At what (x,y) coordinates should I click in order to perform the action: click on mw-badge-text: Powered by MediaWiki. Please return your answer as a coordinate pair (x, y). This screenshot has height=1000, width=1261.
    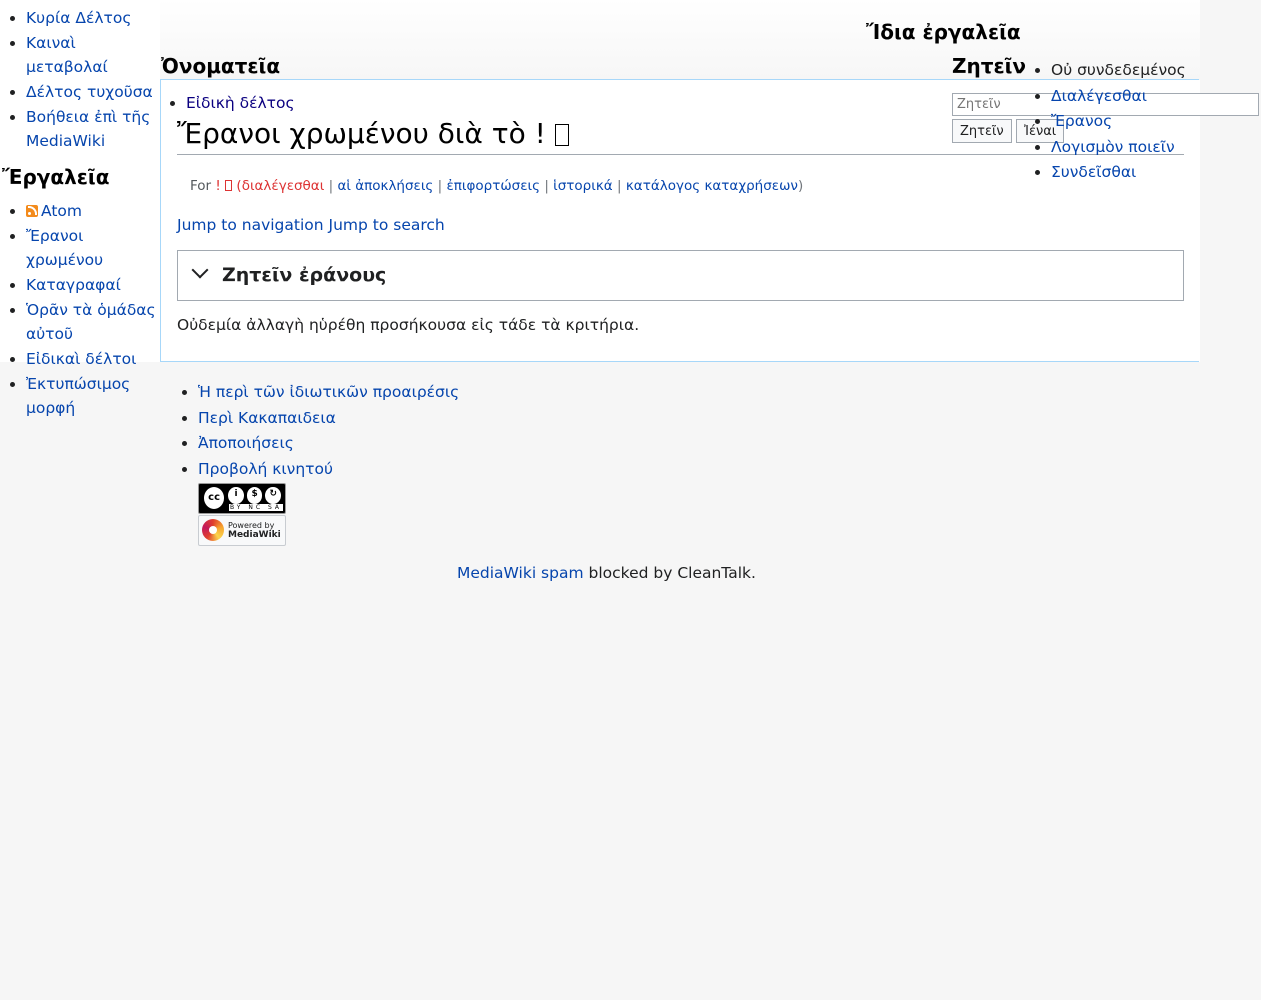
    Looking at the image, I should click on (254, 530).